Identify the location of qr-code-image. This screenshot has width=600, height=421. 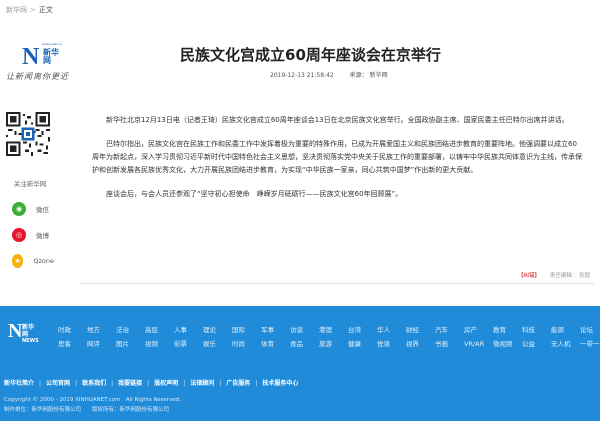
(28, 134).